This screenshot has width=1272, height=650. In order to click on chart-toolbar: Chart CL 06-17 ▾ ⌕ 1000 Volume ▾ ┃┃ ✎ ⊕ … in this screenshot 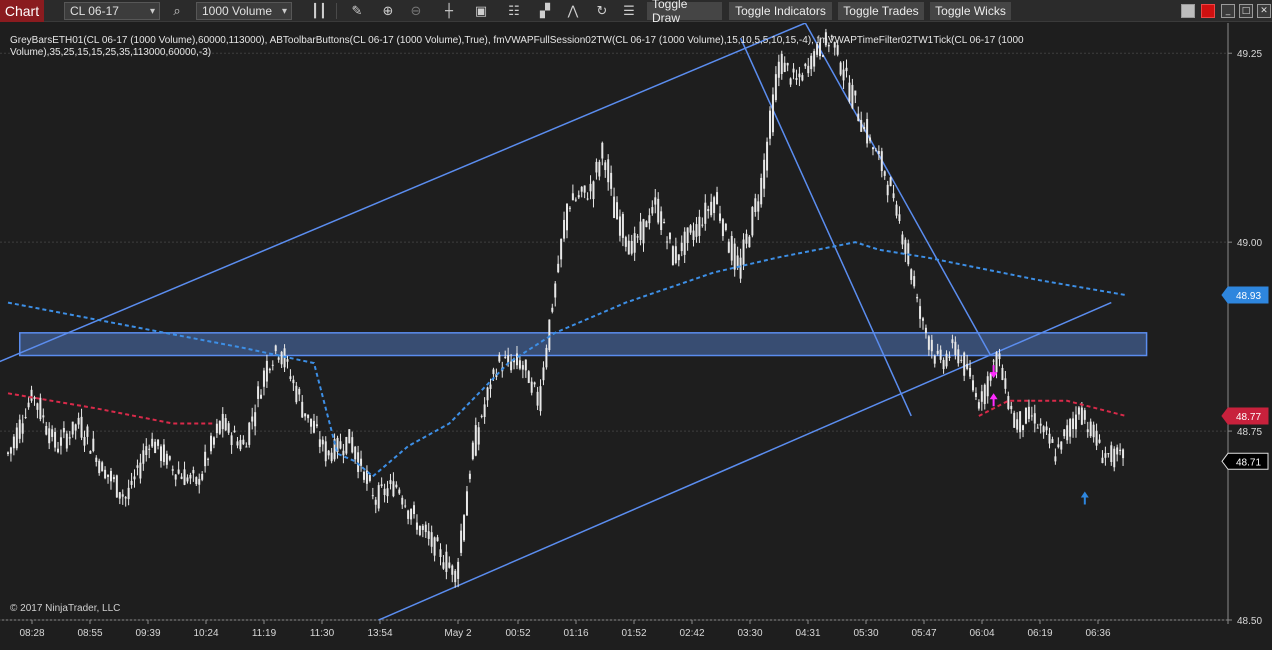, I will do `click(636, 12)`.